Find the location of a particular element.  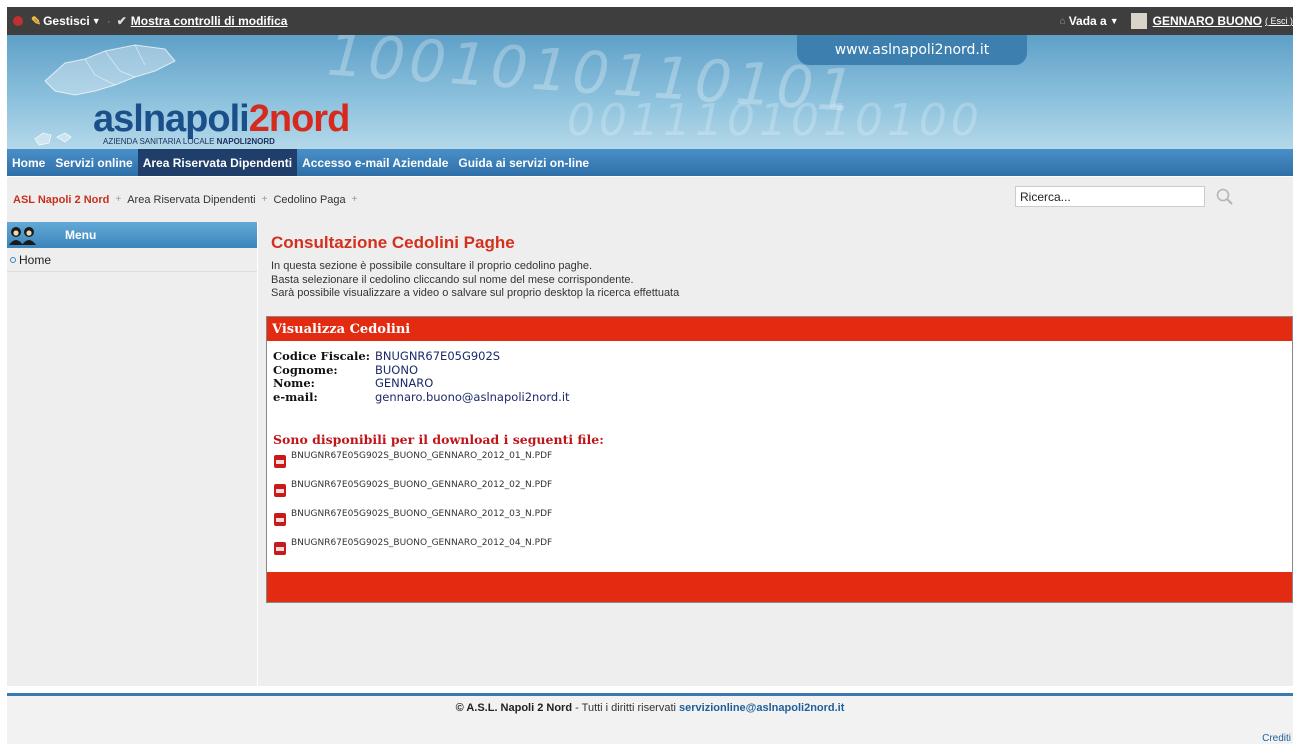

panel-title: Visualizza Cedolini is located at coordinates (779, 329).